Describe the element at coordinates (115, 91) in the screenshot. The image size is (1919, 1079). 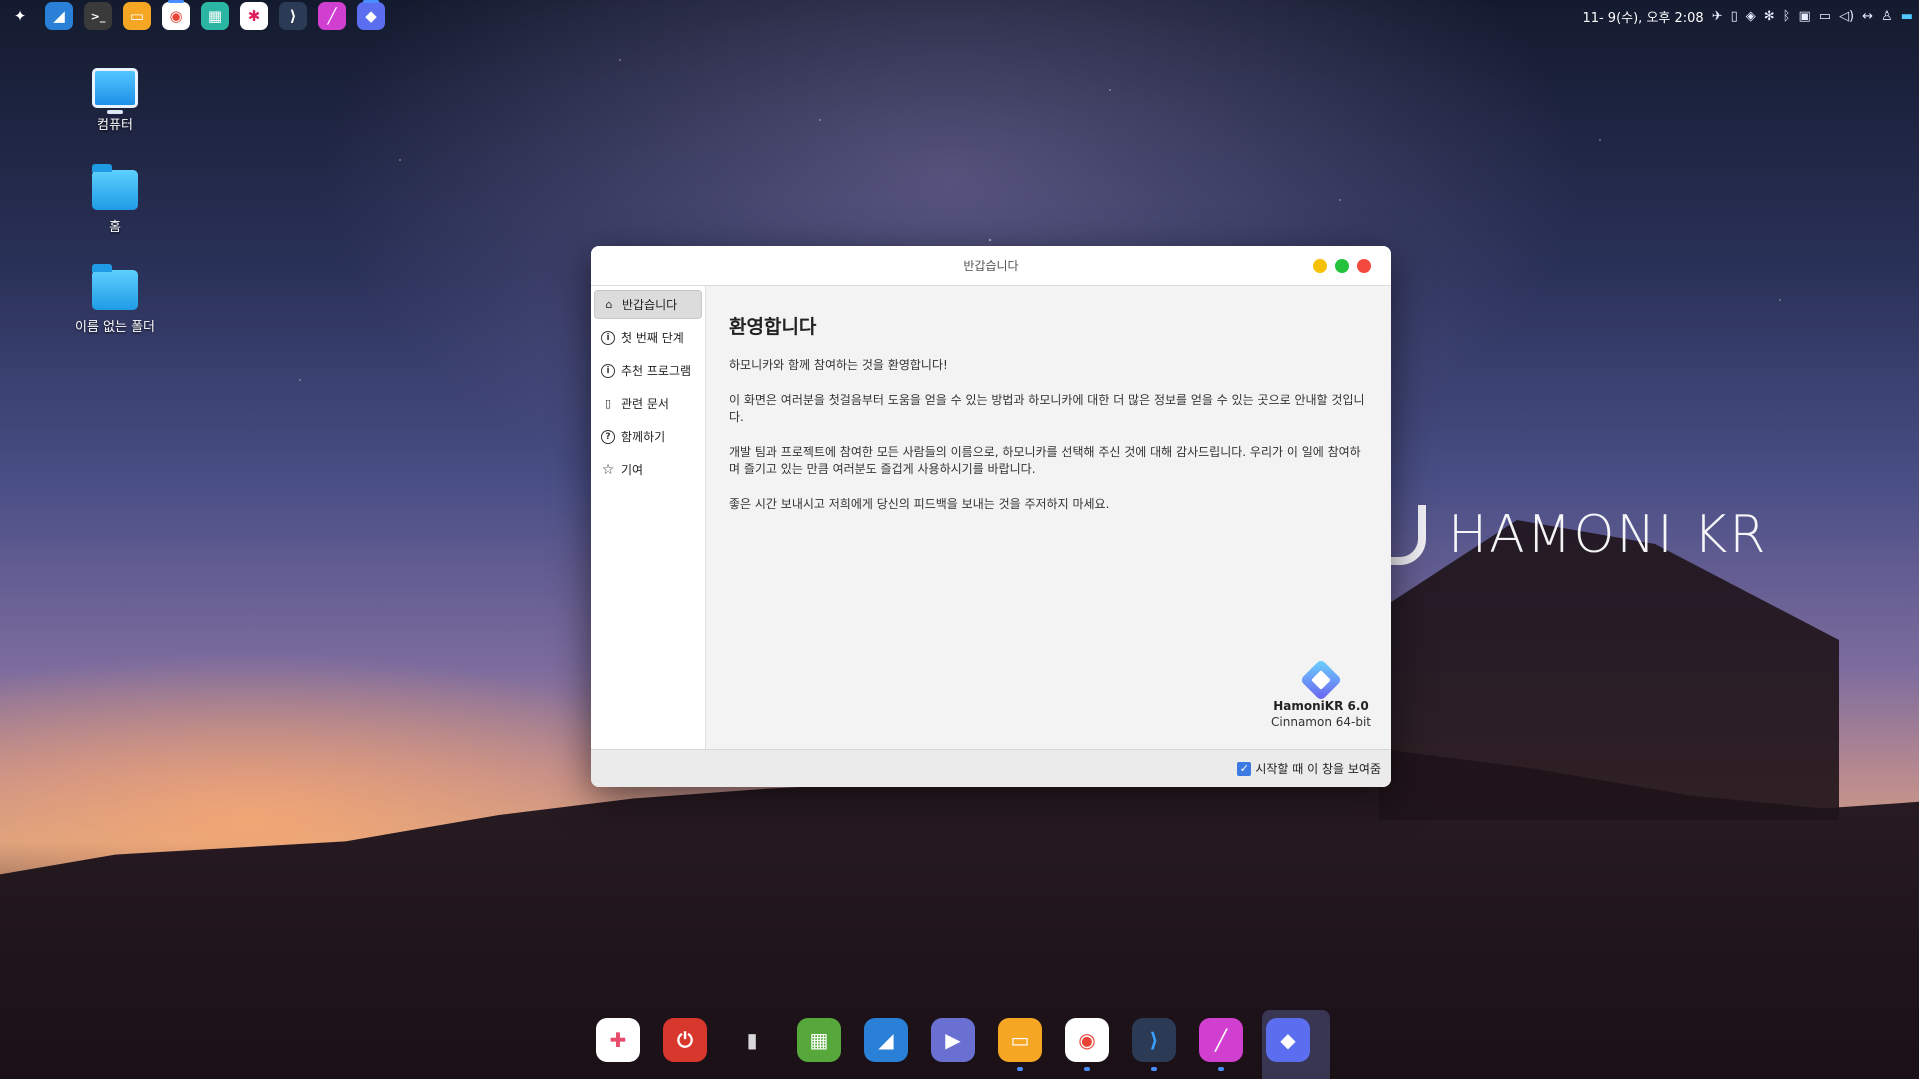
I see `computer-icon` at that location.